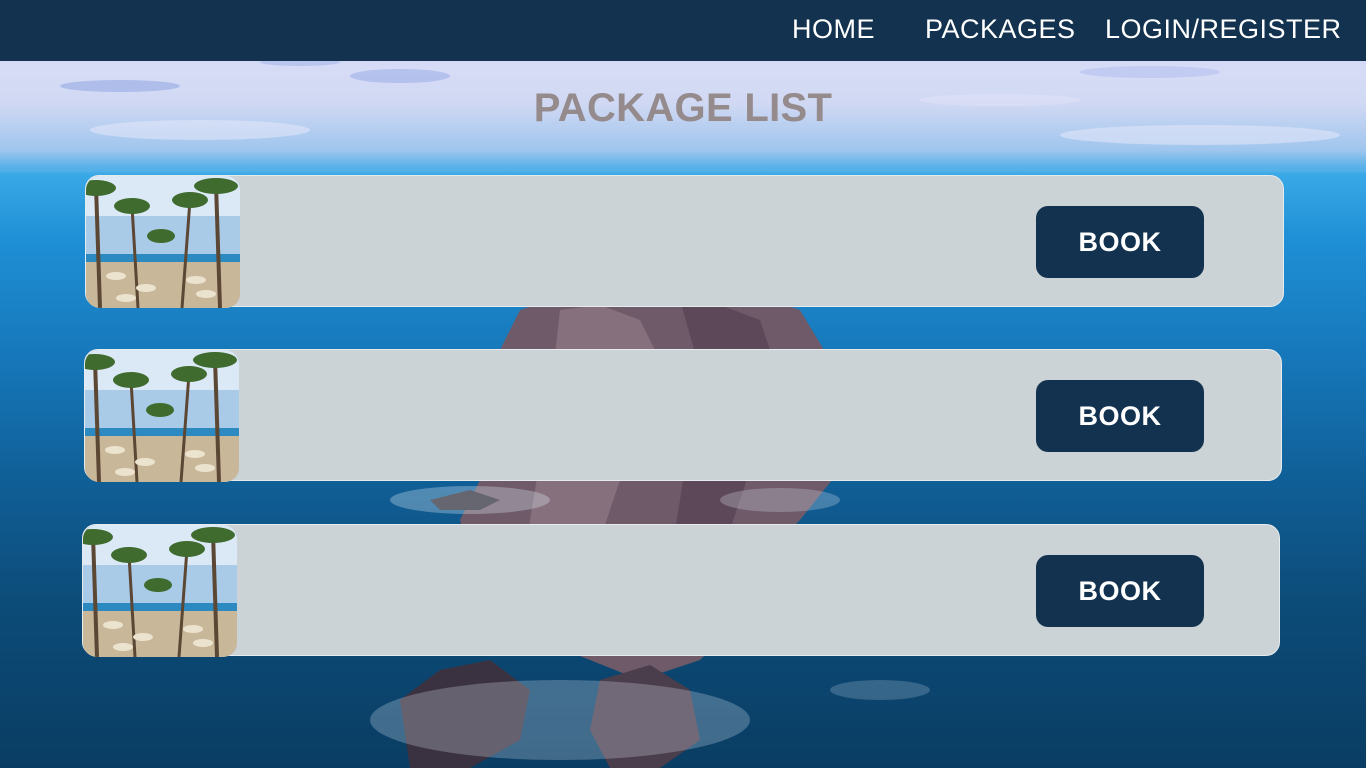  I want to click on nav-login-register-link: LOGIN/REGISTER, so click(1223, 29).